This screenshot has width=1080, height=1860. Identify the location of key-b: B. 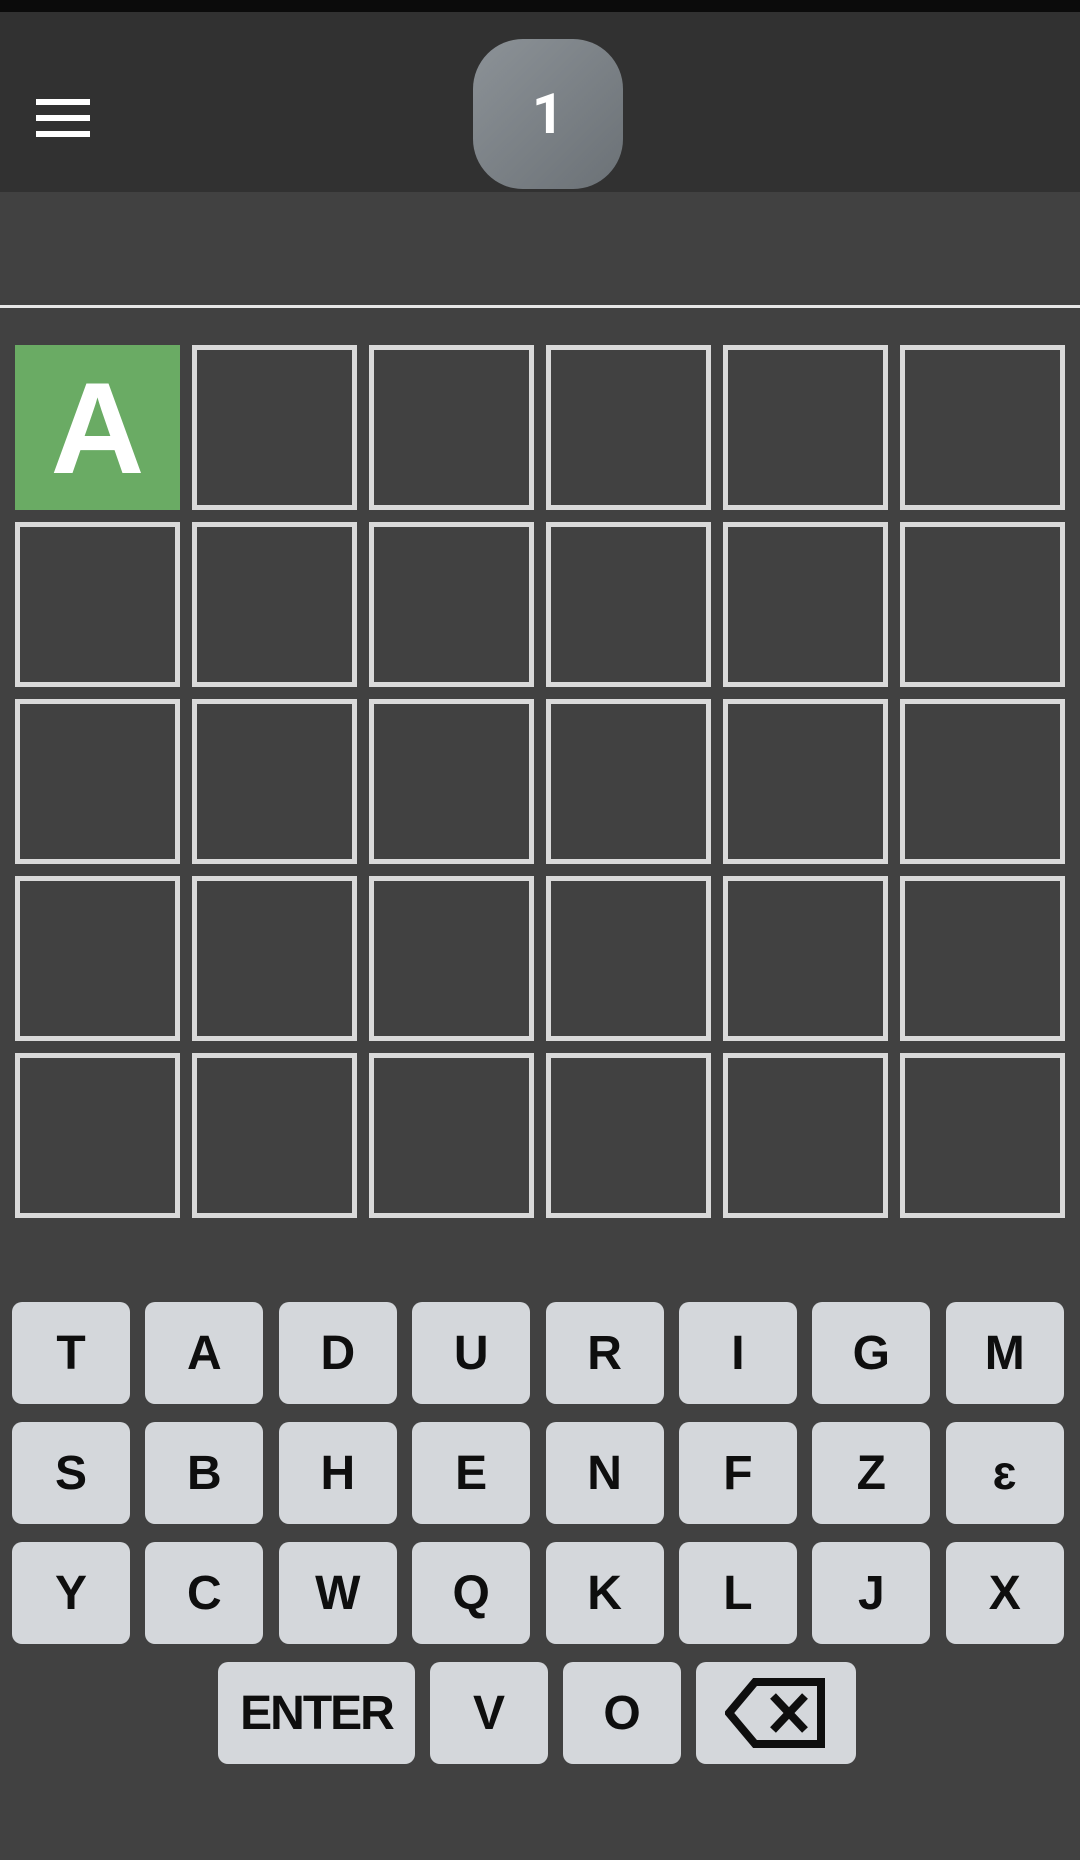
(204, 1473).